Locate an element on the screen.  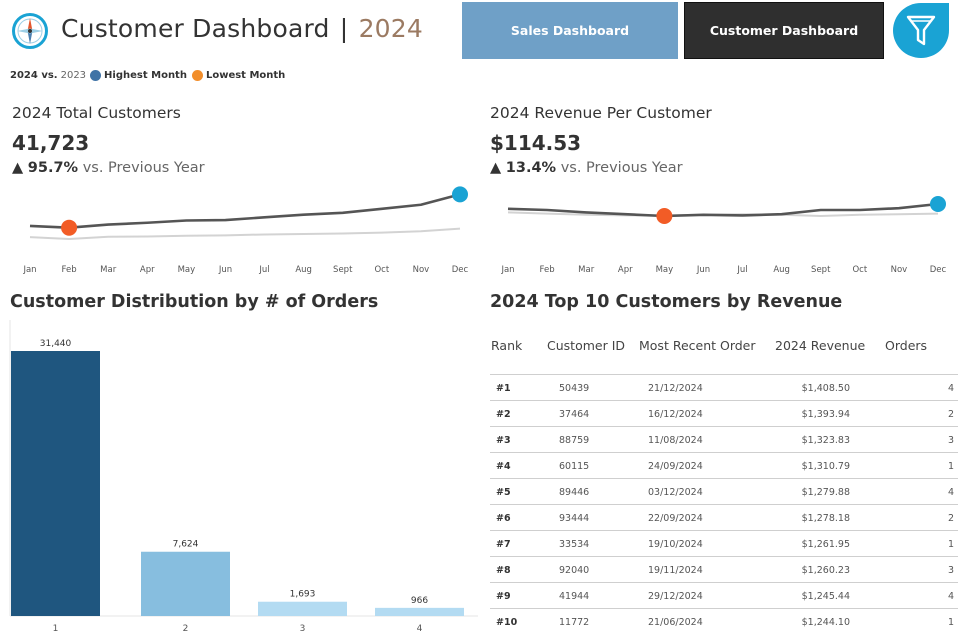
customer-id-cell: 33534 is located at coordinates (574, 544).